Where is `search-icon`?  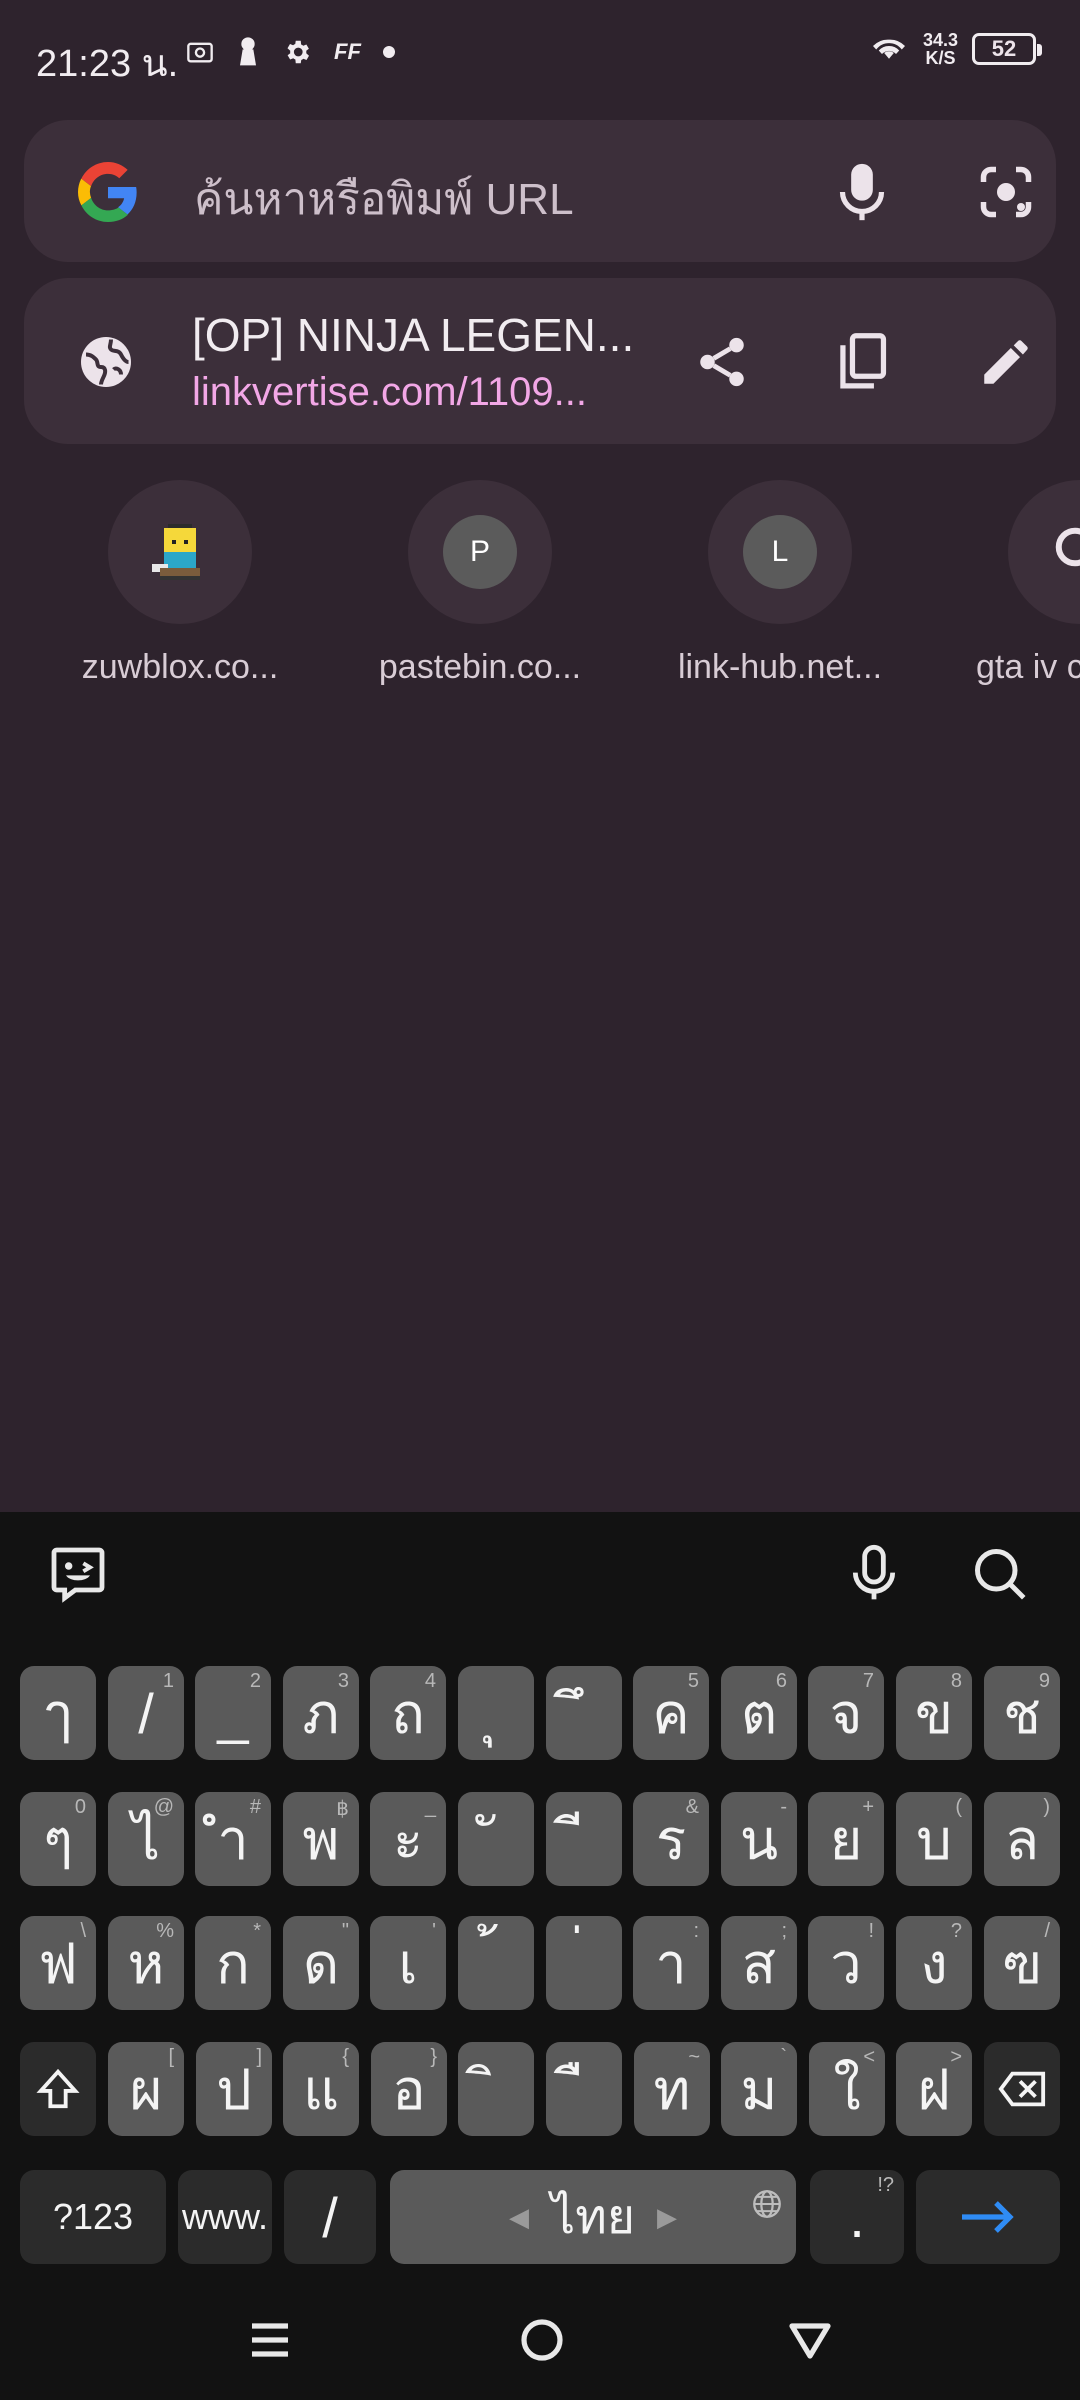 search-icon is located at coordinates (1000, 1576).